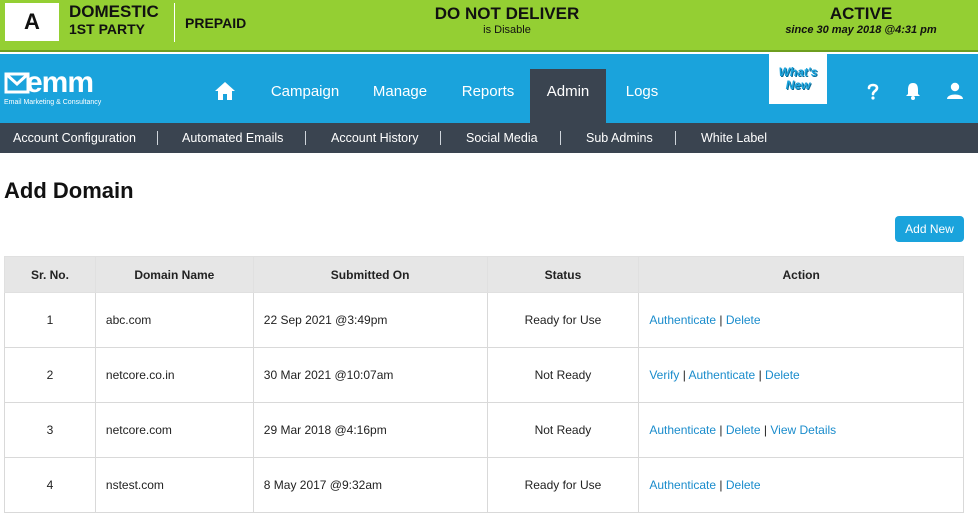 This screenshot has height=517, width=978. Describe the element at coordinates (32, 22) in the screenshot. I see `account-letter-badge: A` at that location.